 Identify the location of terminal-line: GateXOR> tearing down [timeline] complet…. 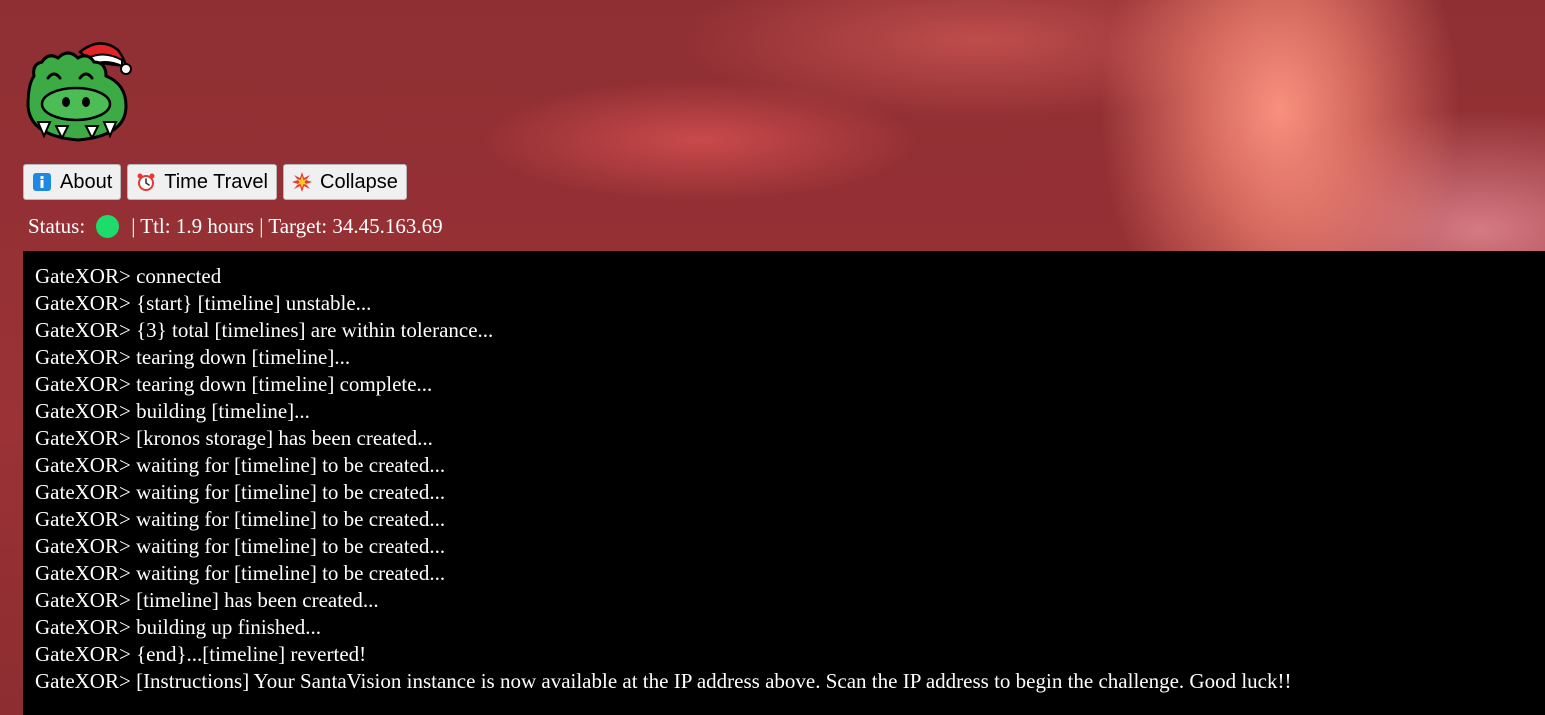
(234, 384).